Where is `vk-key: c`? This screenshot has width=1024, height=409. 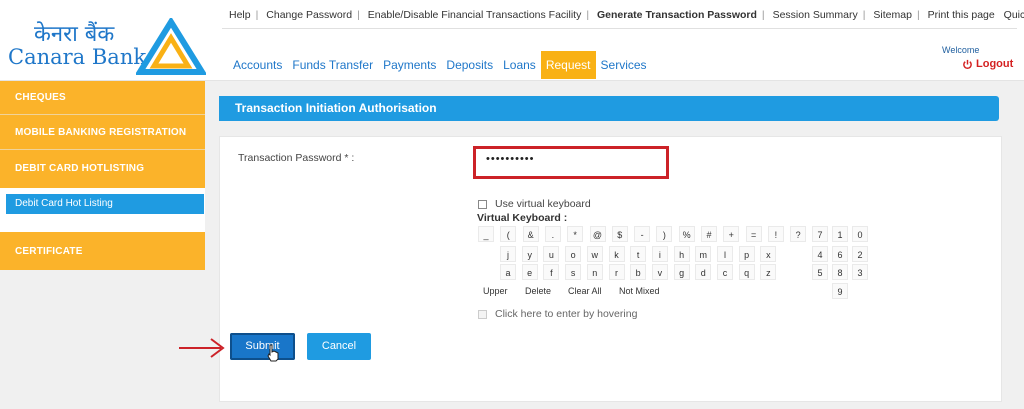 vk-key: c is located at coordinates (725, 272).